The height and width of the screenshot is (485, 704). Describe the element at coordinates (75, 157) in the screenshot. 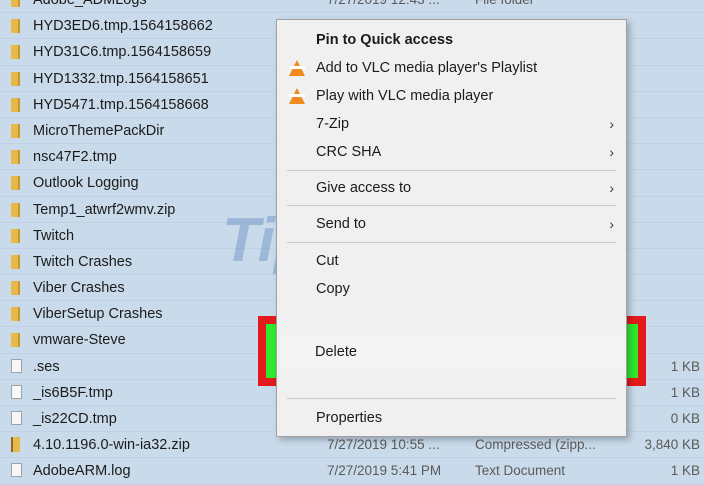

I see `file-name: nsc47F2.tmp` at that location.